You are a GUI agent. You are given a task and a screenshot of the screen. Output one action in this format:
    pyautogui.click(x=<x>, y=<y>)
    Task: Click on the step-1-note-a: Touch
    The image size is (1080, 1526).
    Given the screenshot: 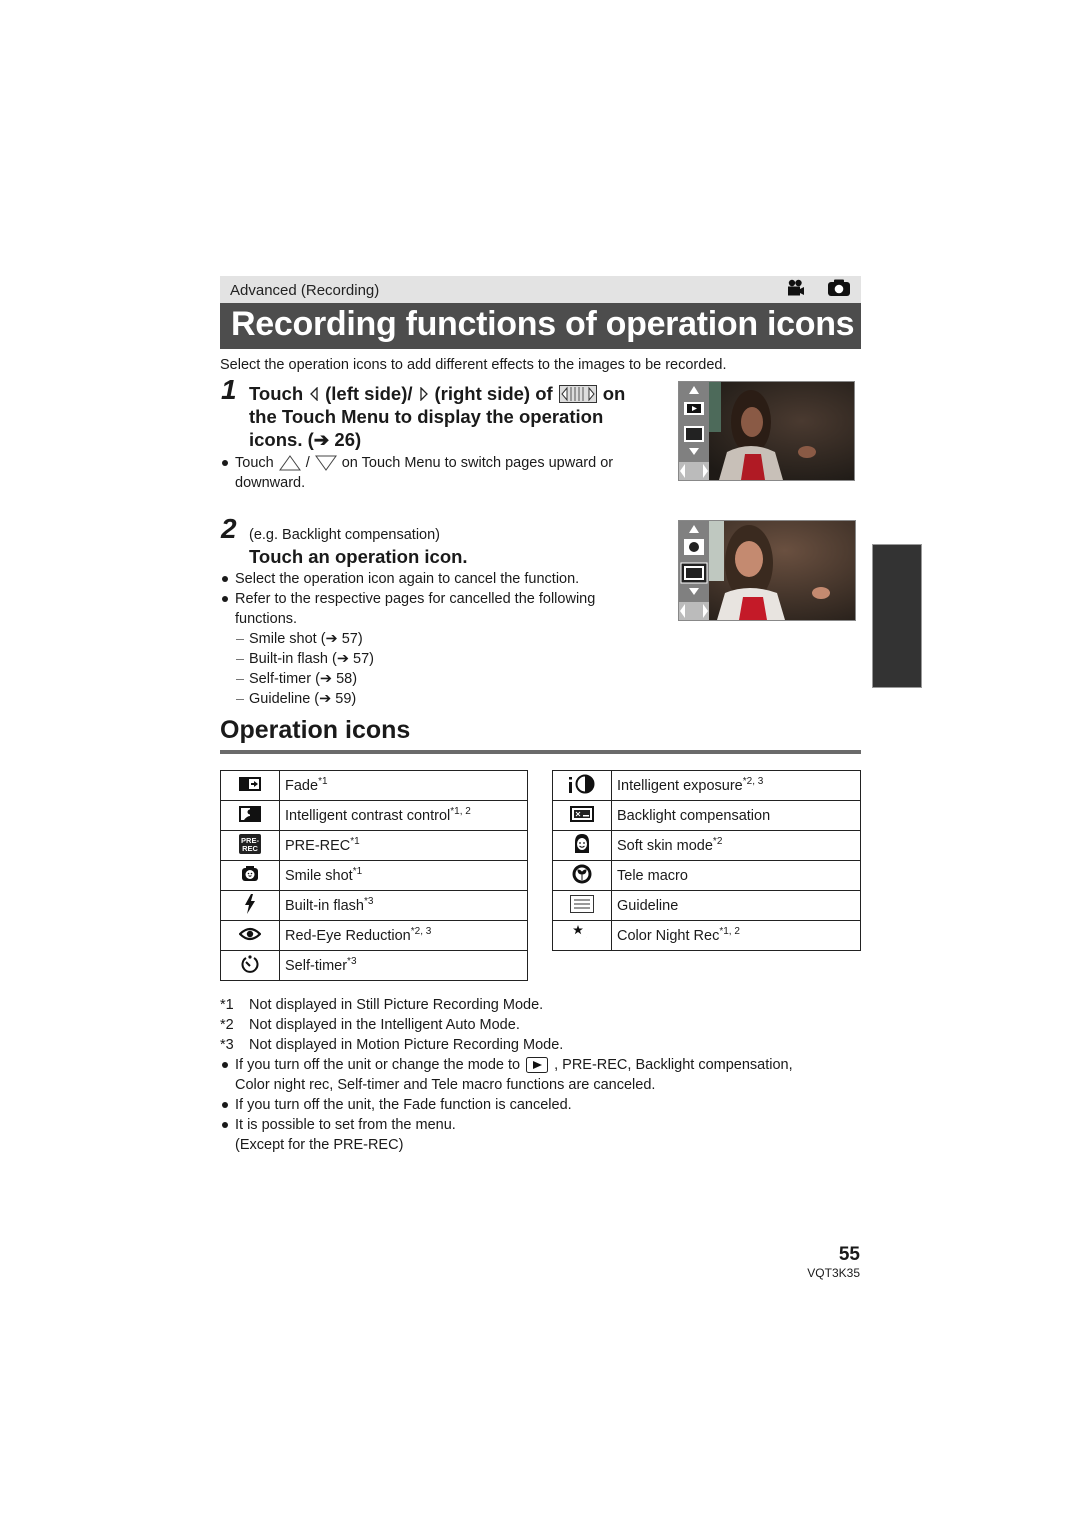 What is the action you would take?
    pyautogui.click(x=254, y=463)
    